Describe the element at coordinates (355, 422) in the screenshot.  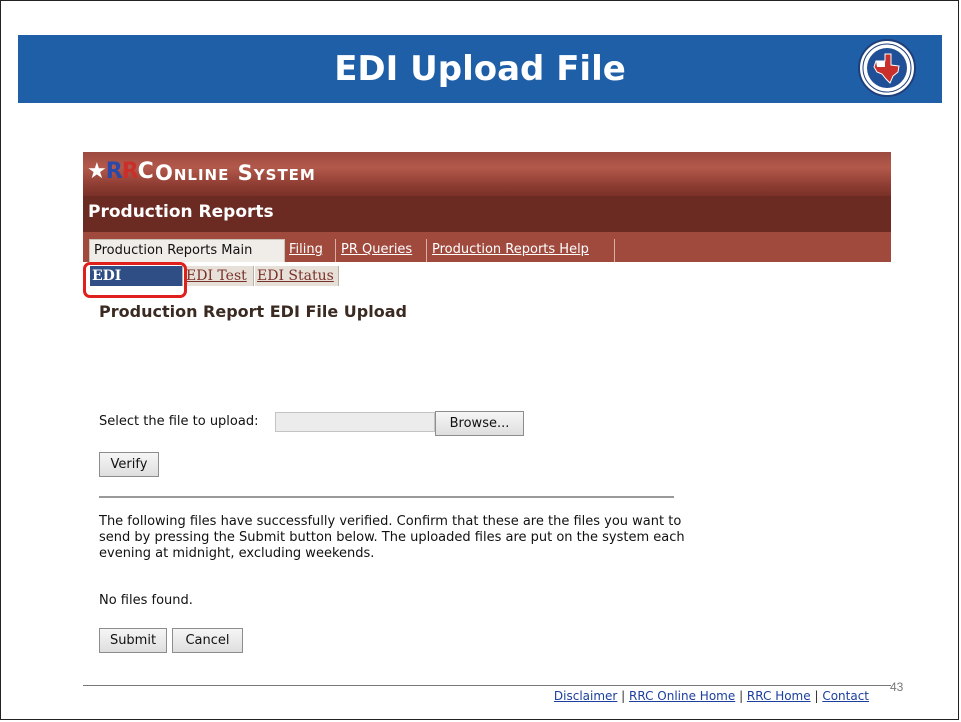
I see `file-path-input` at that location.